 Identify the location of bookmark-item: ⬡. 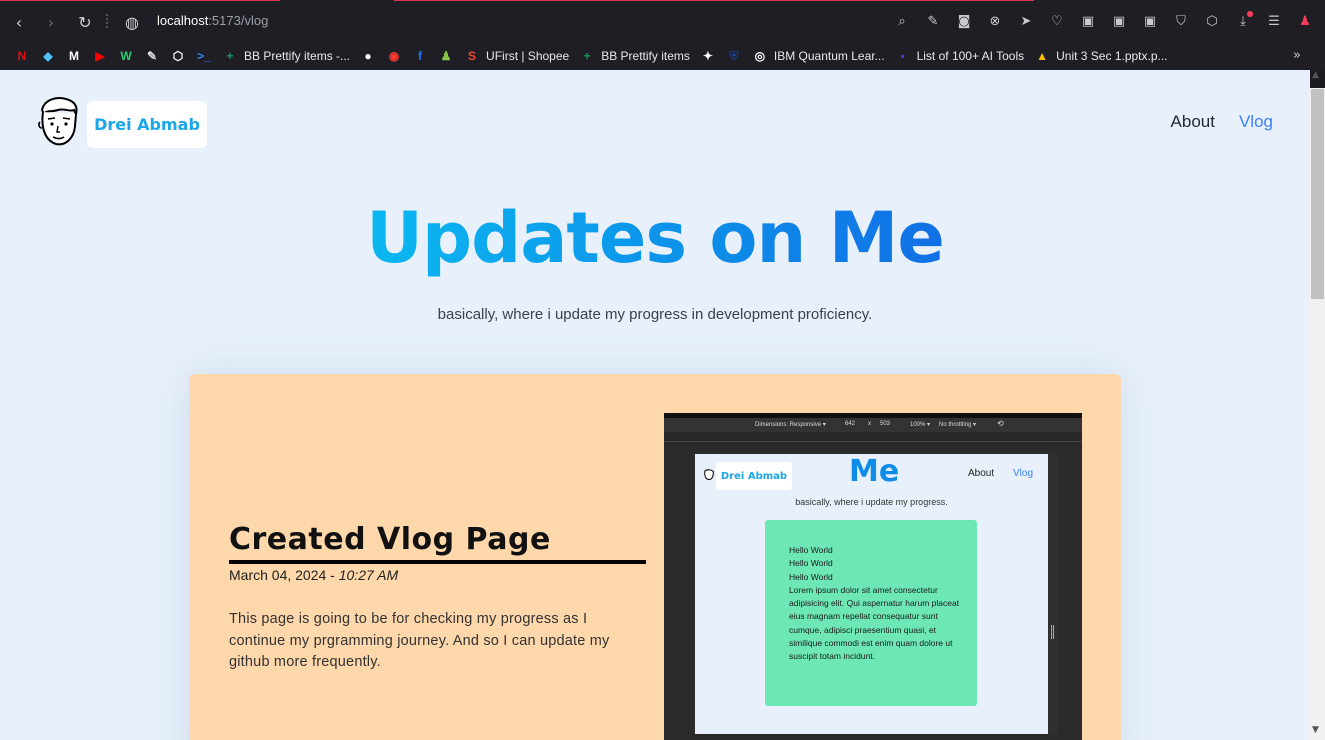
(178, 56).